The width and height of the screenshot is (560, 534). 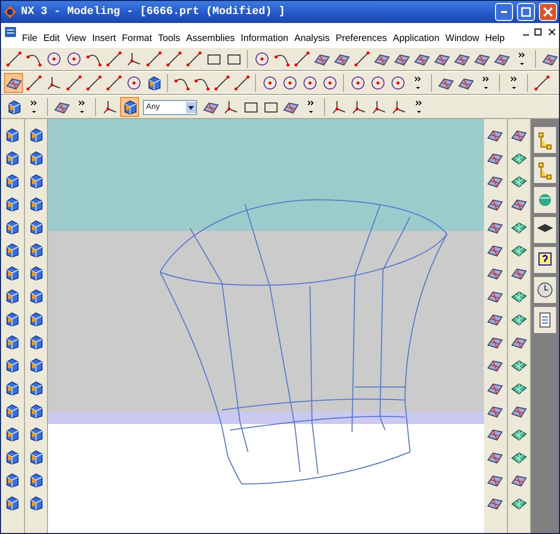 I want to click on menu-item: File, so click(x=29, y=38).